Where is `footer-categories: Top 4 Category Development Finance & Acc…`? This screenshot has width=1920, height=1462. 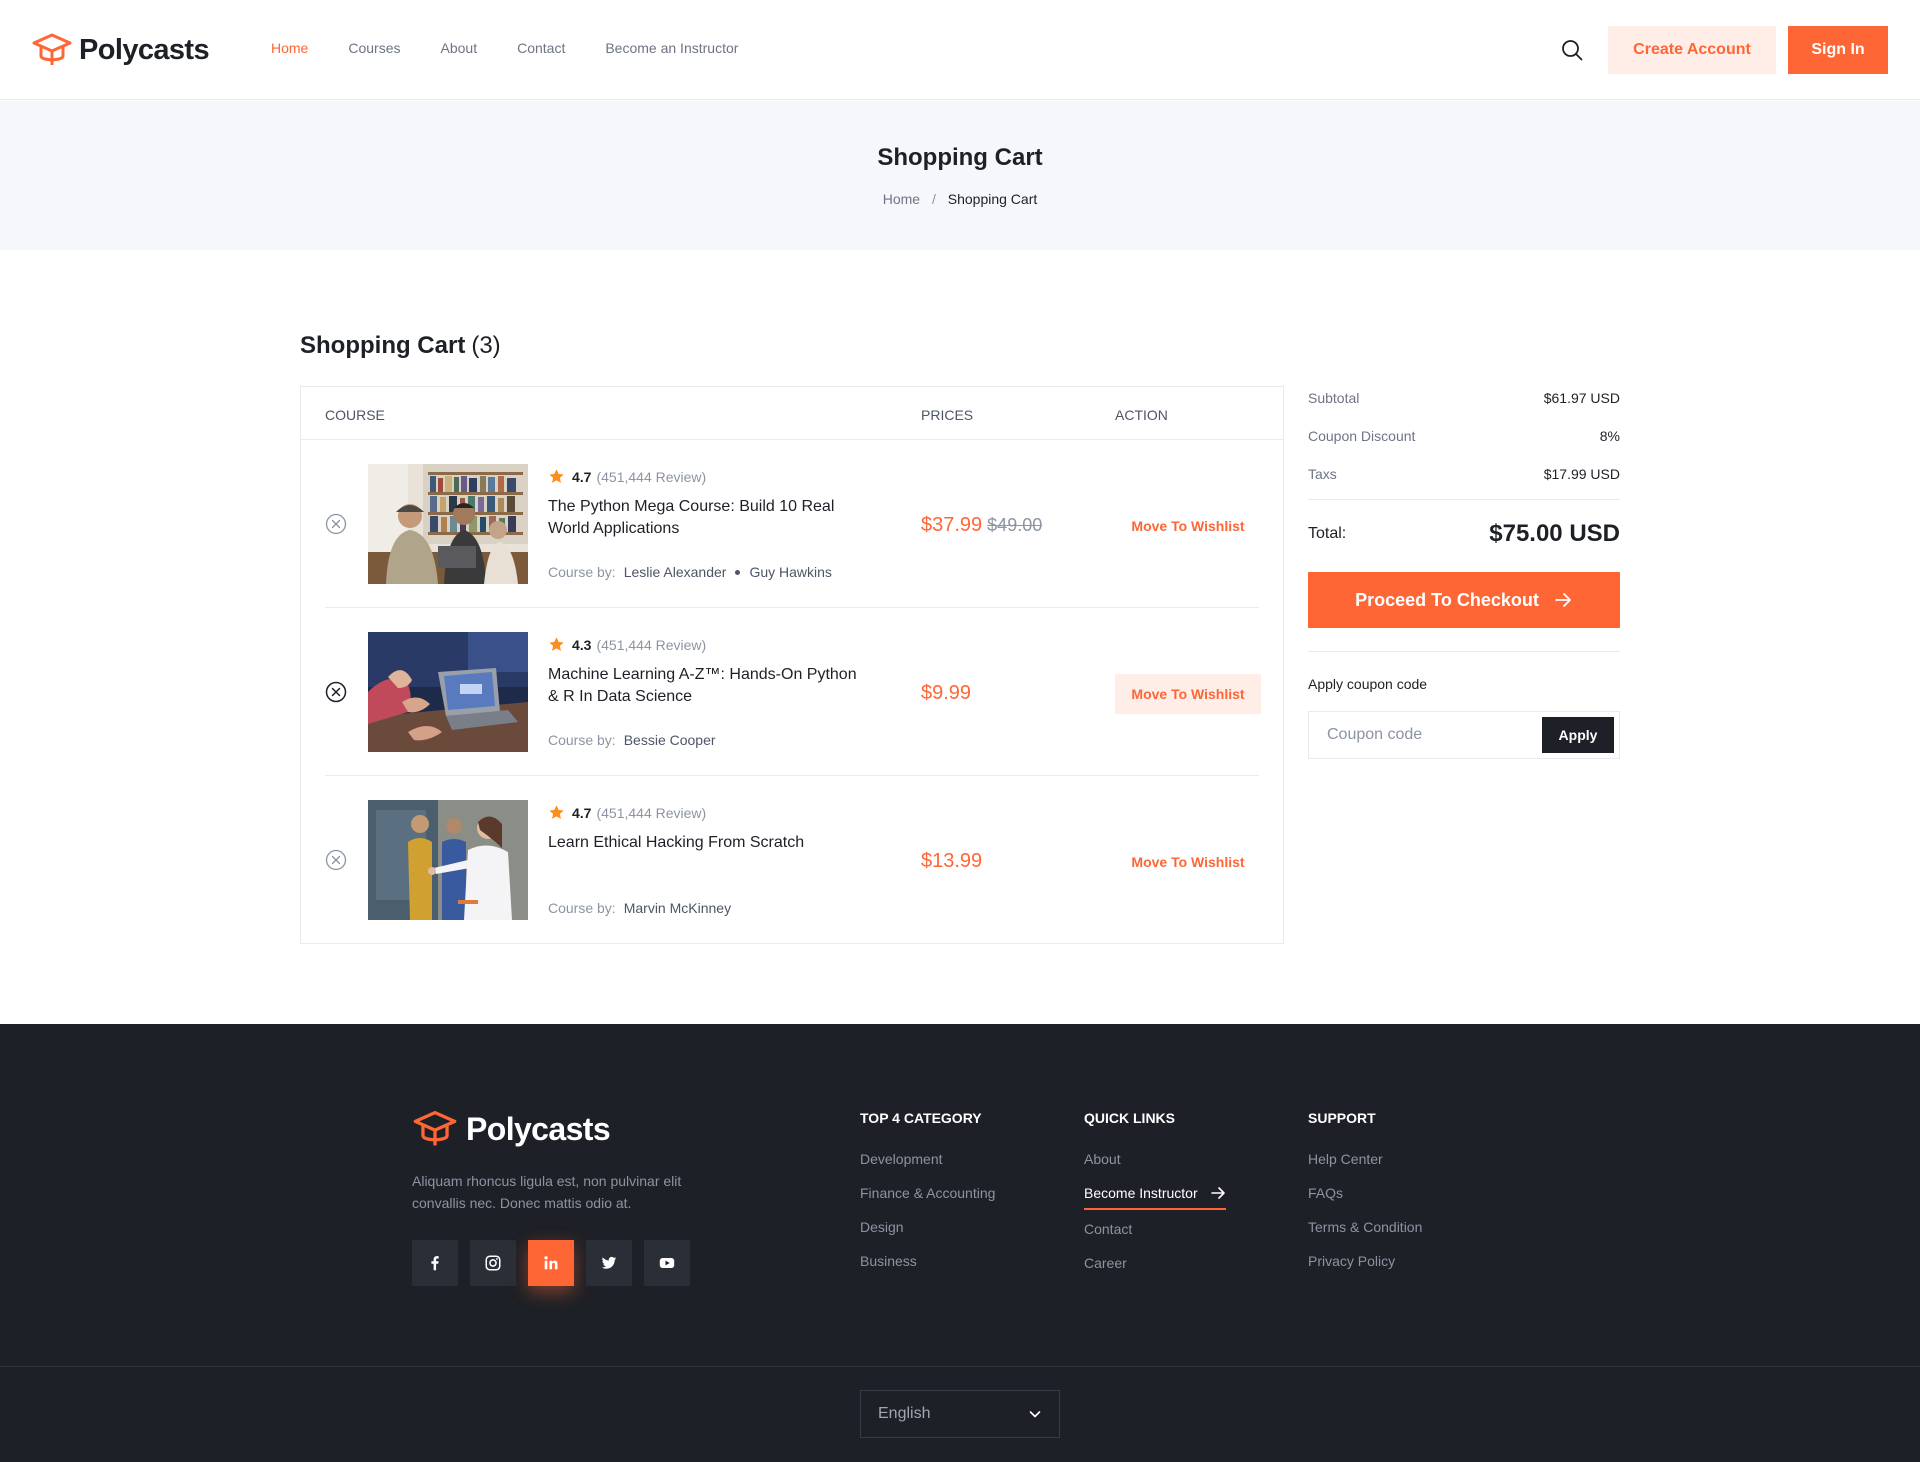 footer-categories: Top 4 Category Development Finance & Acc… is located at coordinates (927, 1198).